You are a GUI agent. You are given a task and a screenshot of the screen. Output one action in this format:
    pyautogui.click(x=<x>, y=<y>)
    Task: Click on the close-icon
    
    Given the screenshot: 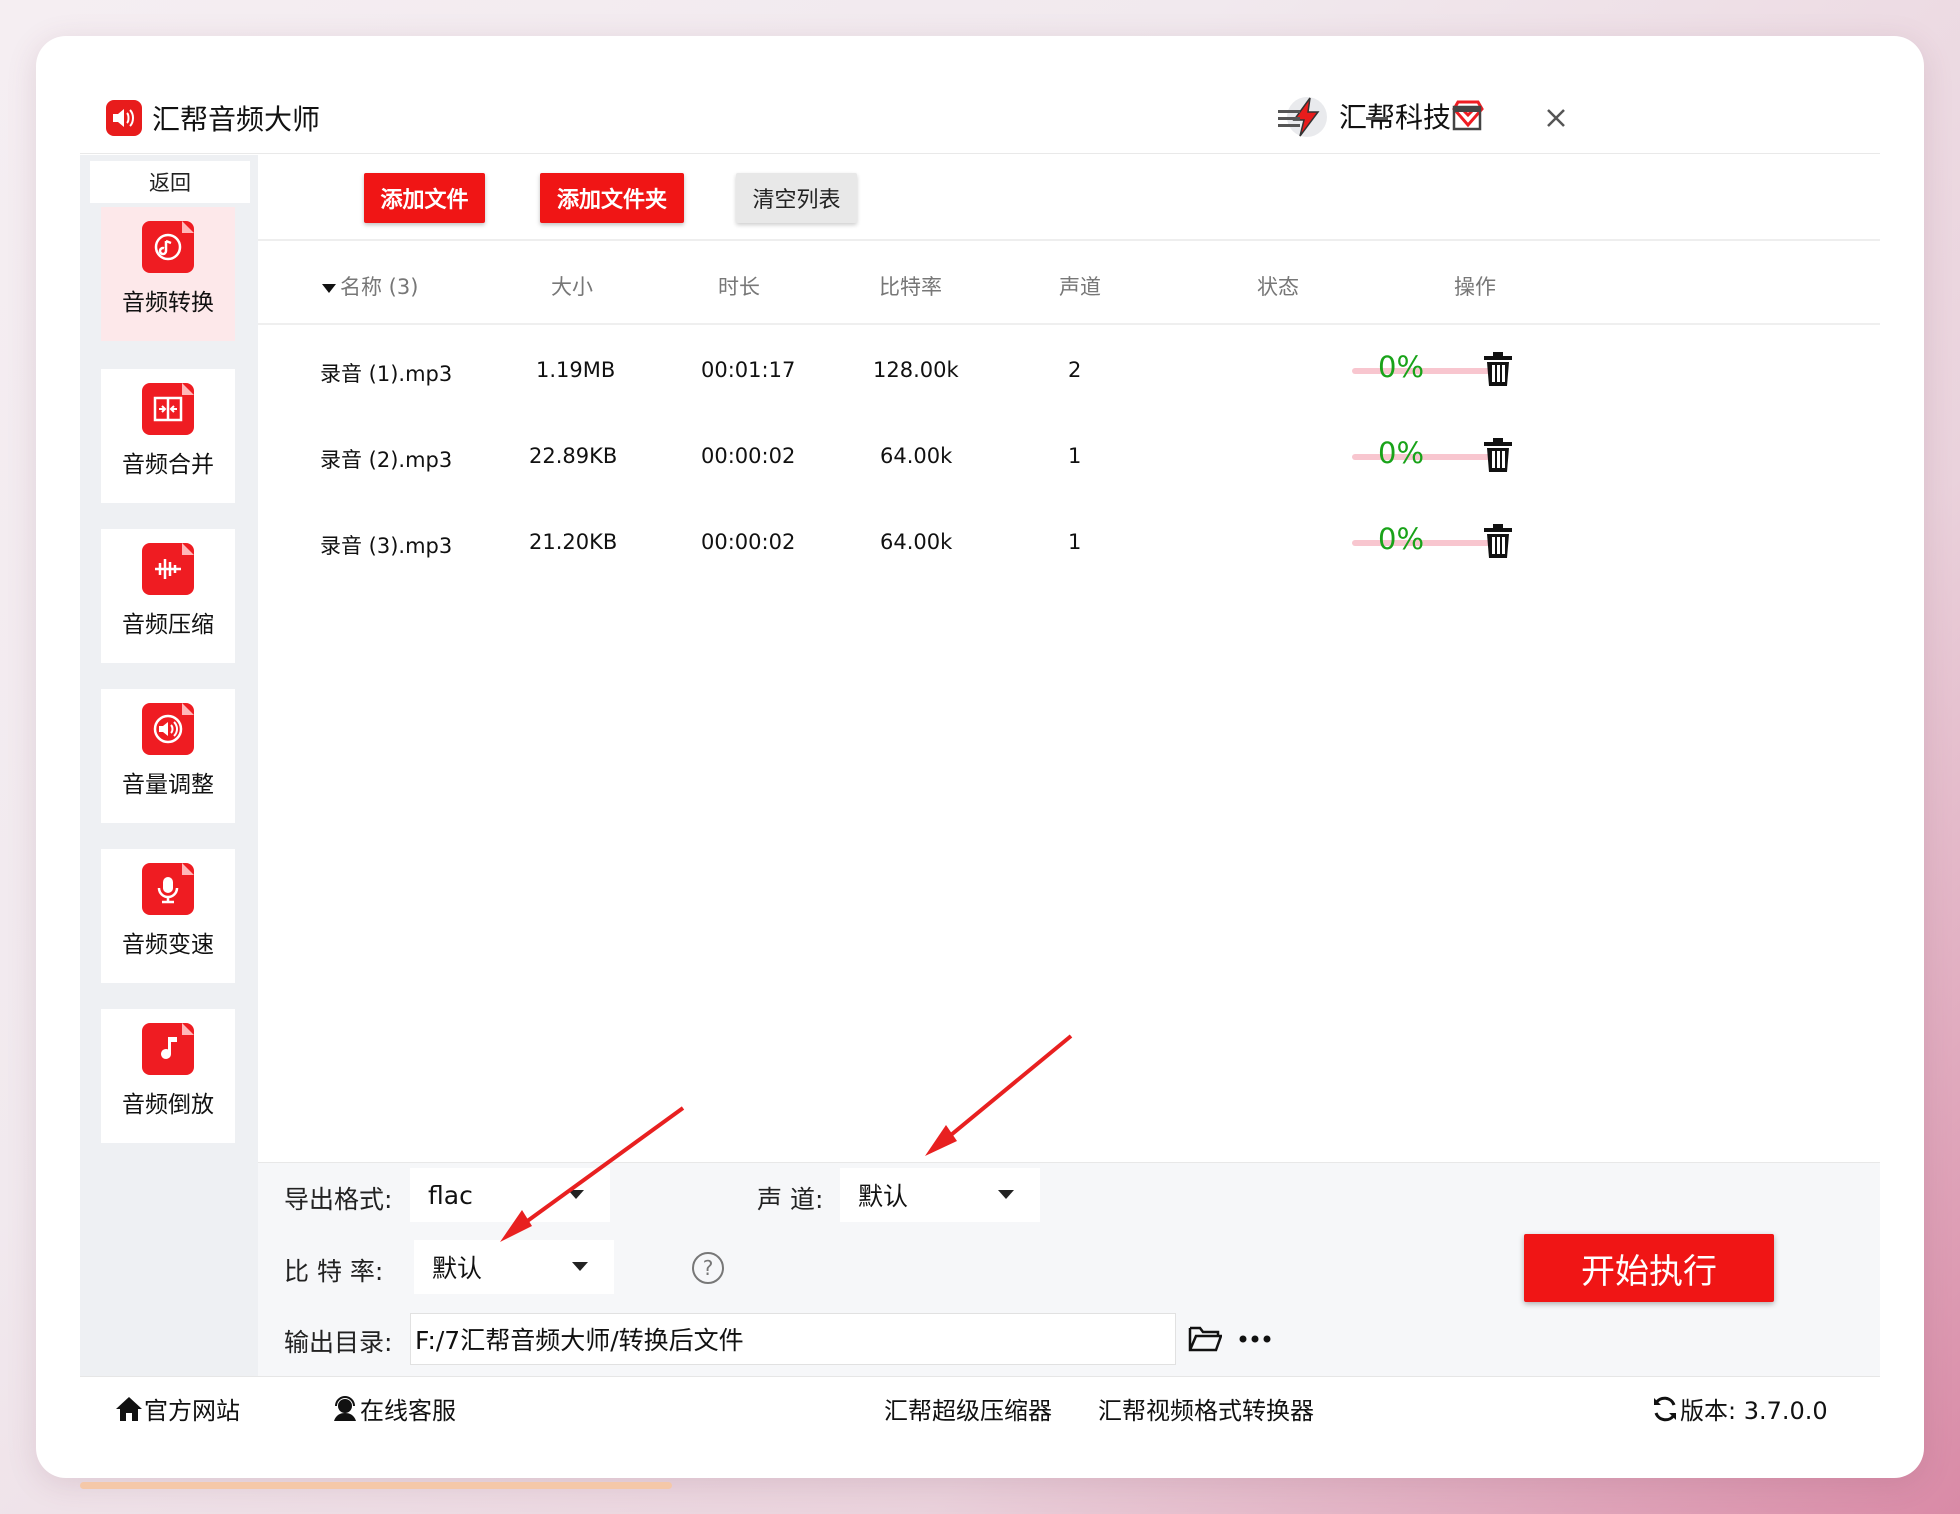 What is the action you would take?
    pyautogui.click(x=1556, y=118)
    